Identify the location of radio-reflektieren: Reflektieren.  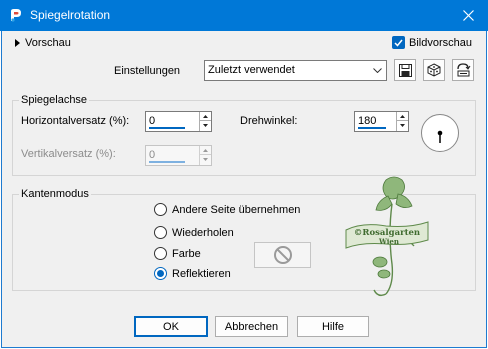
(192, 273).